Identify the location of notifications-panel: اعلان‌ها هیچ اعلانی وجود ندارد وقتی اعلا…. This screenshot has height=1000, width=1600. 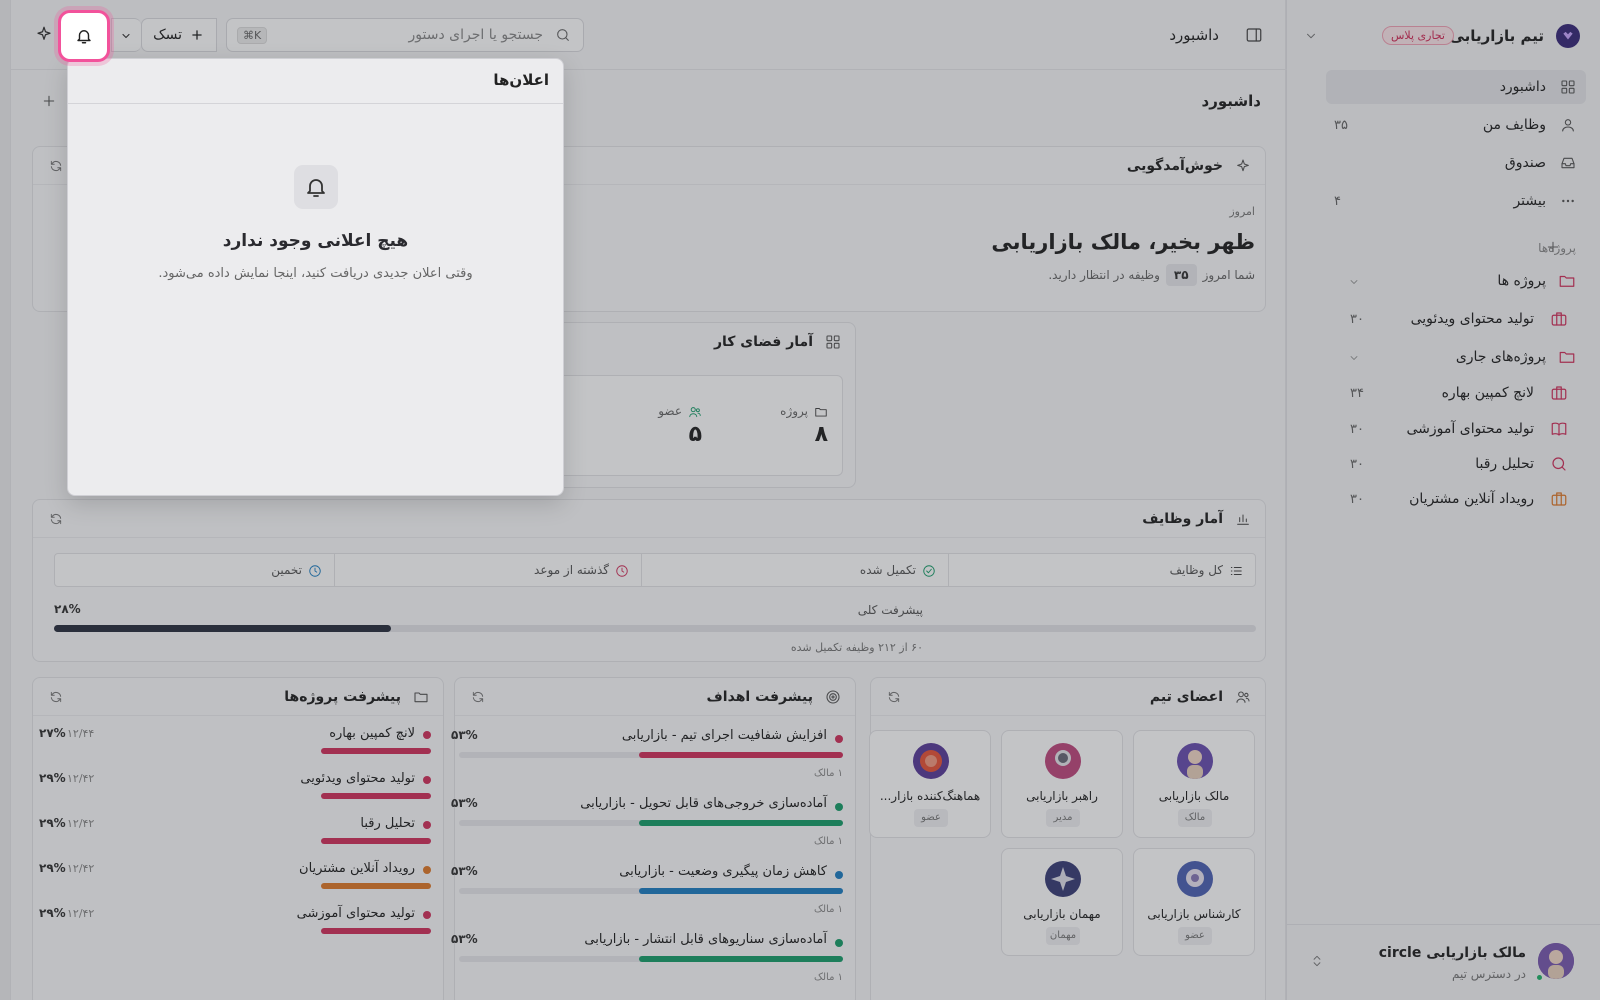
(315, 277).